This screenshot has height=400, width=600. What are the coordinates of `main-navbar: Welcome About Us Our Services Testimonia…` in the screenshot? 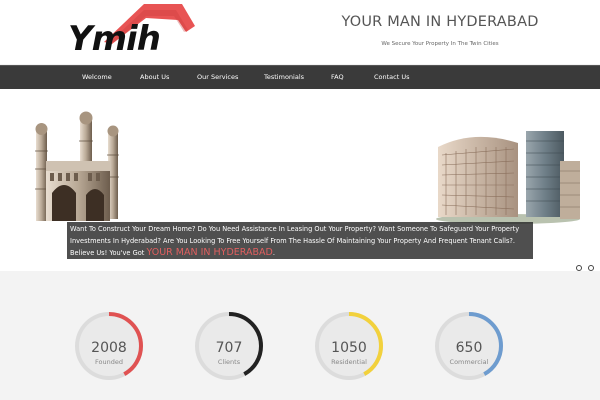 It's located at (300, 77).